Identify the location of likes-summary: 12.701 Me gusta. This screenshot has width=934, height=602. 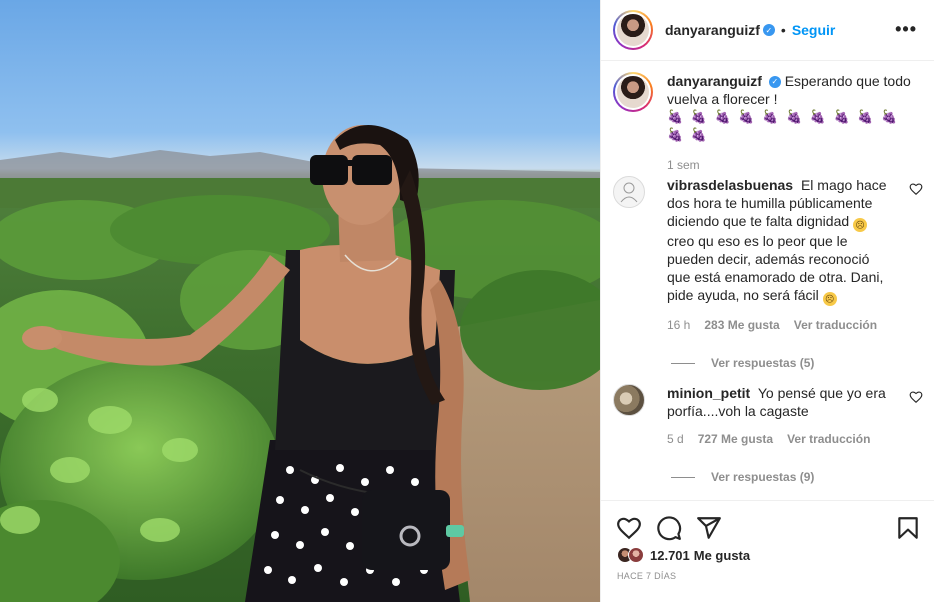
(683, 555).